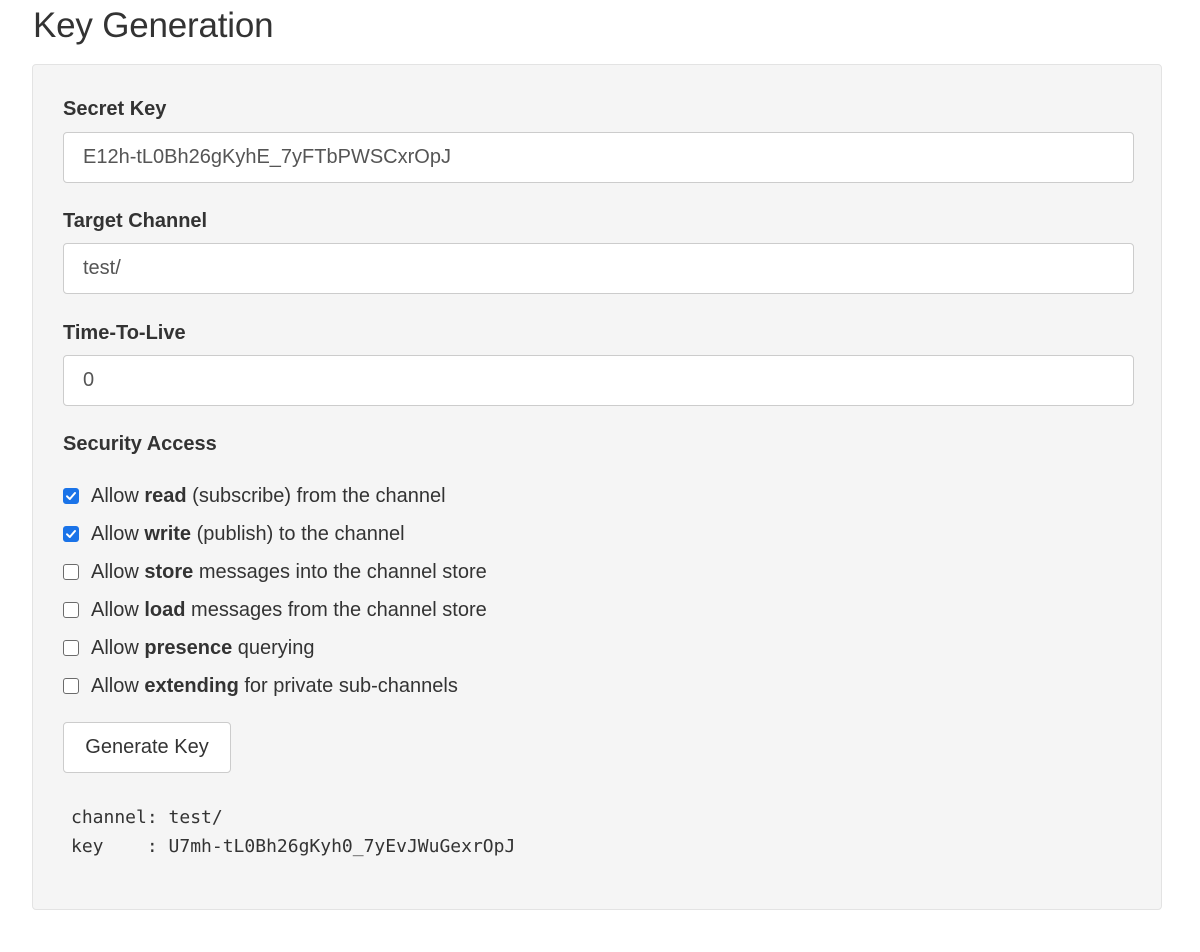 Image resolution: width=1200 pixels, height=952 pixels. Describe the element at coordinates (298, 533) in the screenshot. I see `option-suffix: (publish) to the channel` at that location.